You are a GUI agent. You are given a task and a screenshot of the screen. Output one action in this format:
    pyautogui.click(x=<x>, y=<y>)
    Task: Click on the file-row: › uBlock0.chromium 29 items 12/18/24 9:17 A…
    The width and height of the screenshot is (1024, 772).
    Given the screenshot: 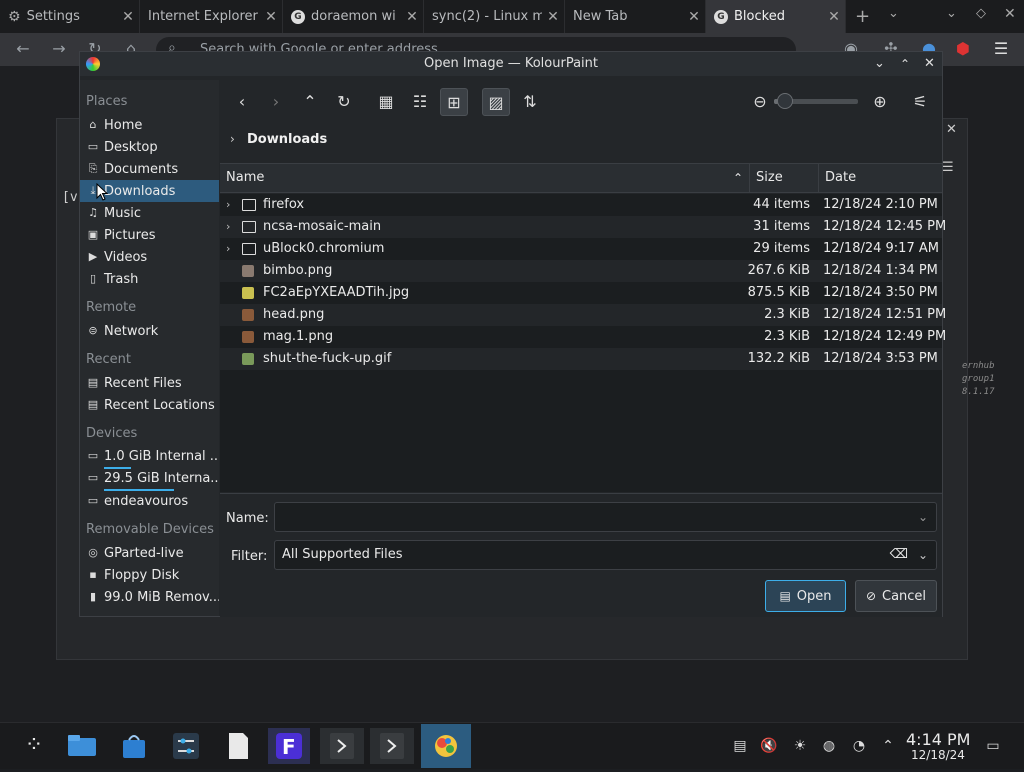 What is the action you would take?
    pyautogui.click(x=581, y=249)
    